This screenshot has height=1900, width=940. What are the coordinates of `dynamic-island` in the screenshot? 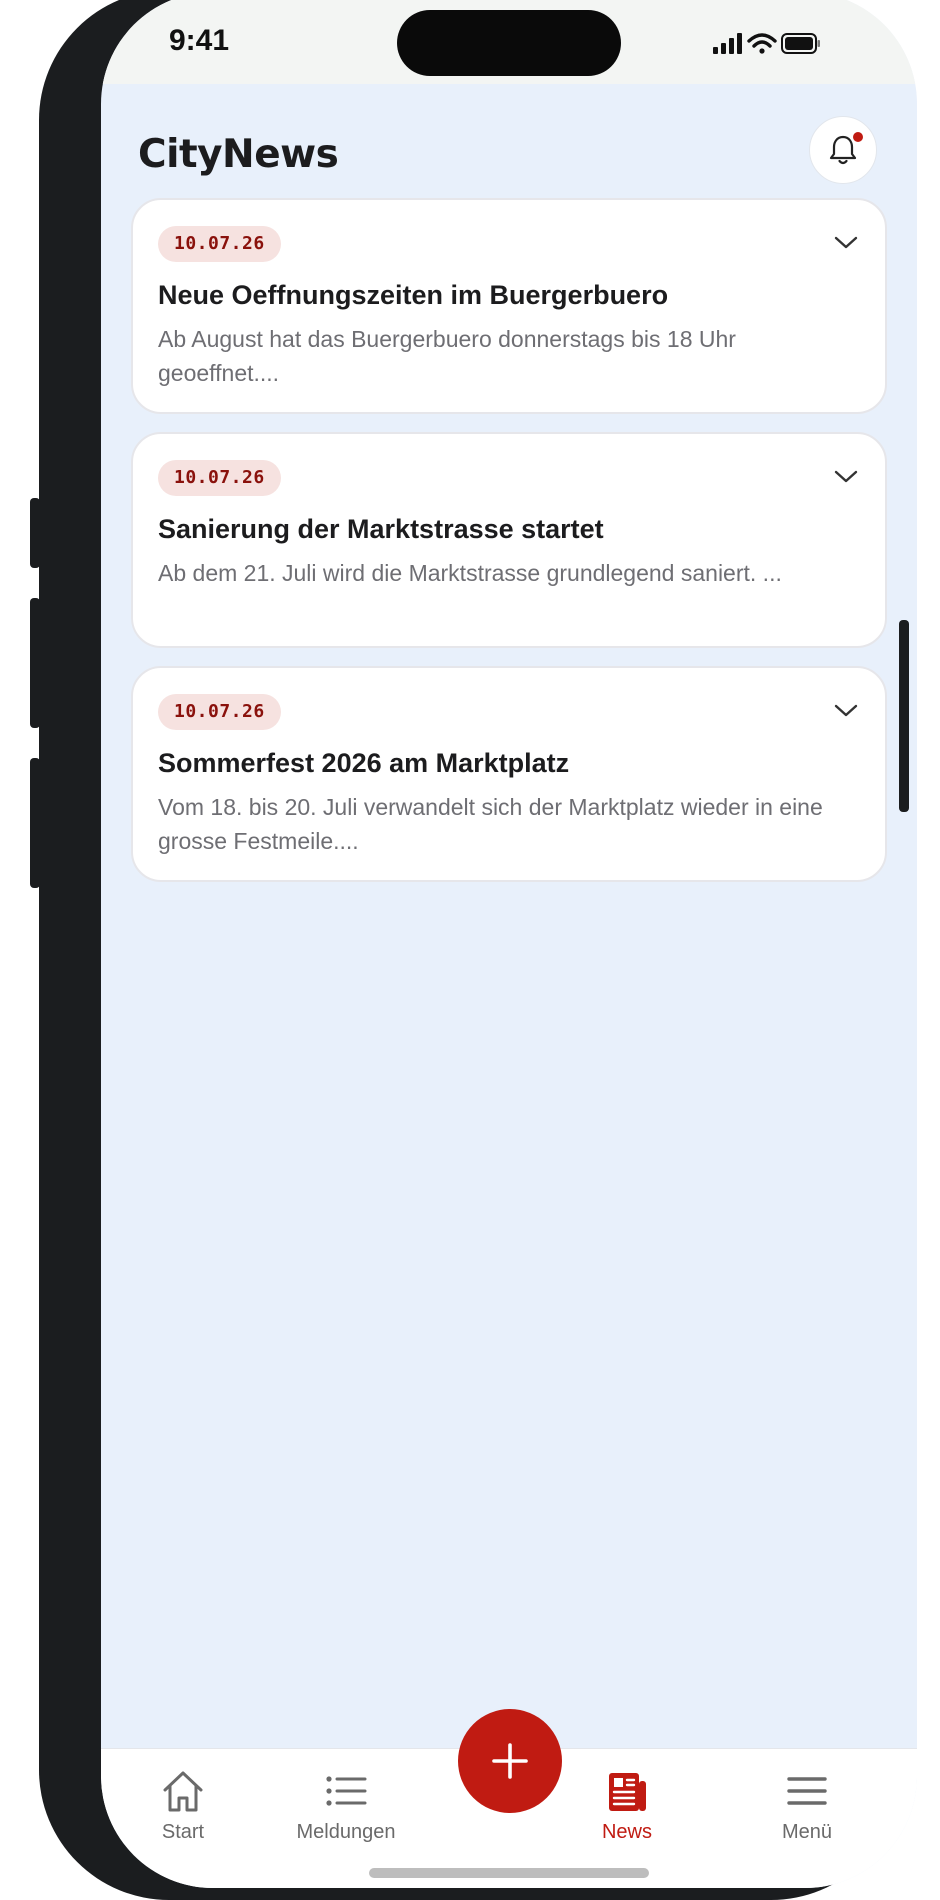 It's located at (509, 43).